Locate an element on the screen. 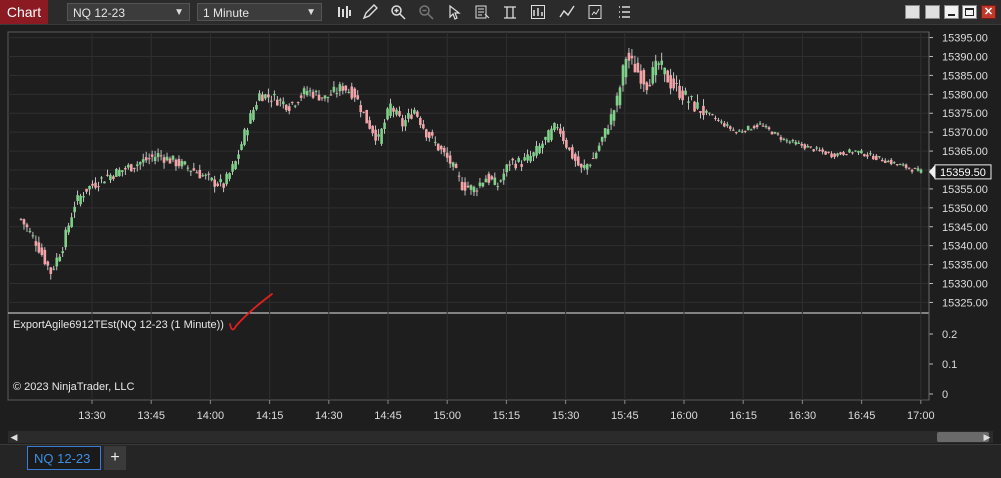 The width and height of the screenshot is (1001, 478). y-tick-label: 15390.00 is located at coordinates (965, 57).